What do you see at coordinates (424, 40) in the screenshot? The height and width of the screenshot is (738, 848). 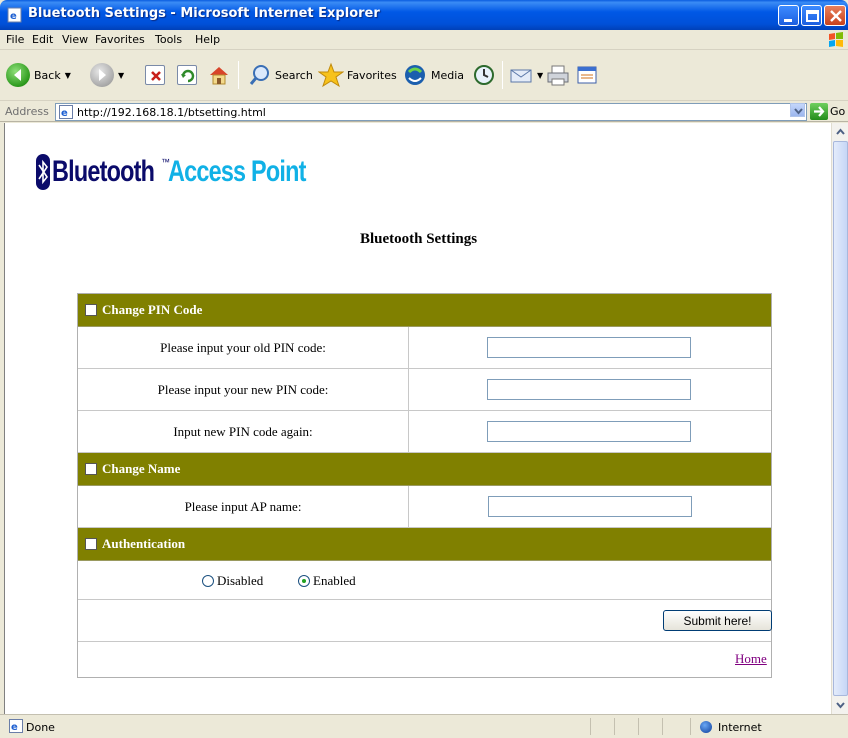 I see `menu-bar: File Edit View Favorites Tools Help` at bounding box center [424, 40].